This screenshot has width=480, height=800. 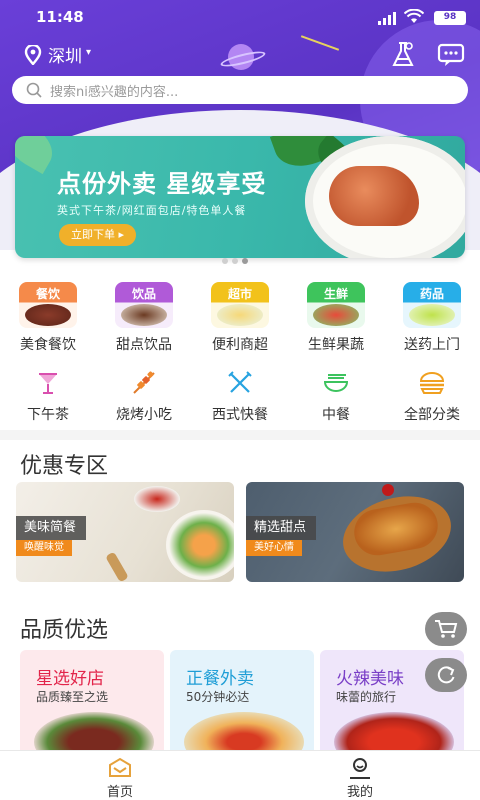 I want to click on search-icon, so click(x=34, y=90).